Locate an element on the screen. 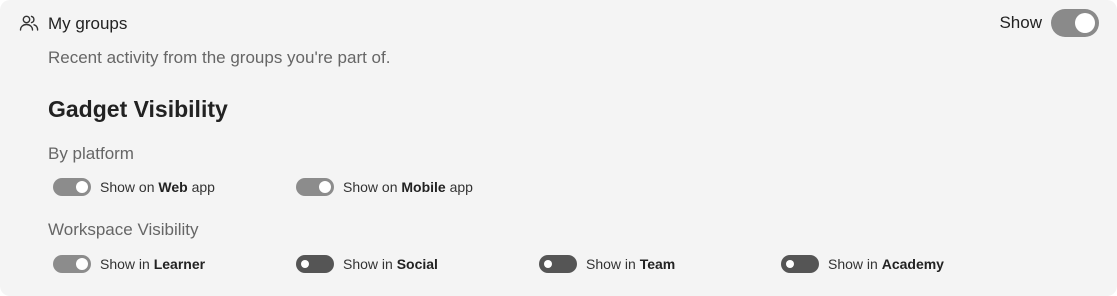 The image size is (1117, 296). show-toggle is located at coordinates (1075, 23).